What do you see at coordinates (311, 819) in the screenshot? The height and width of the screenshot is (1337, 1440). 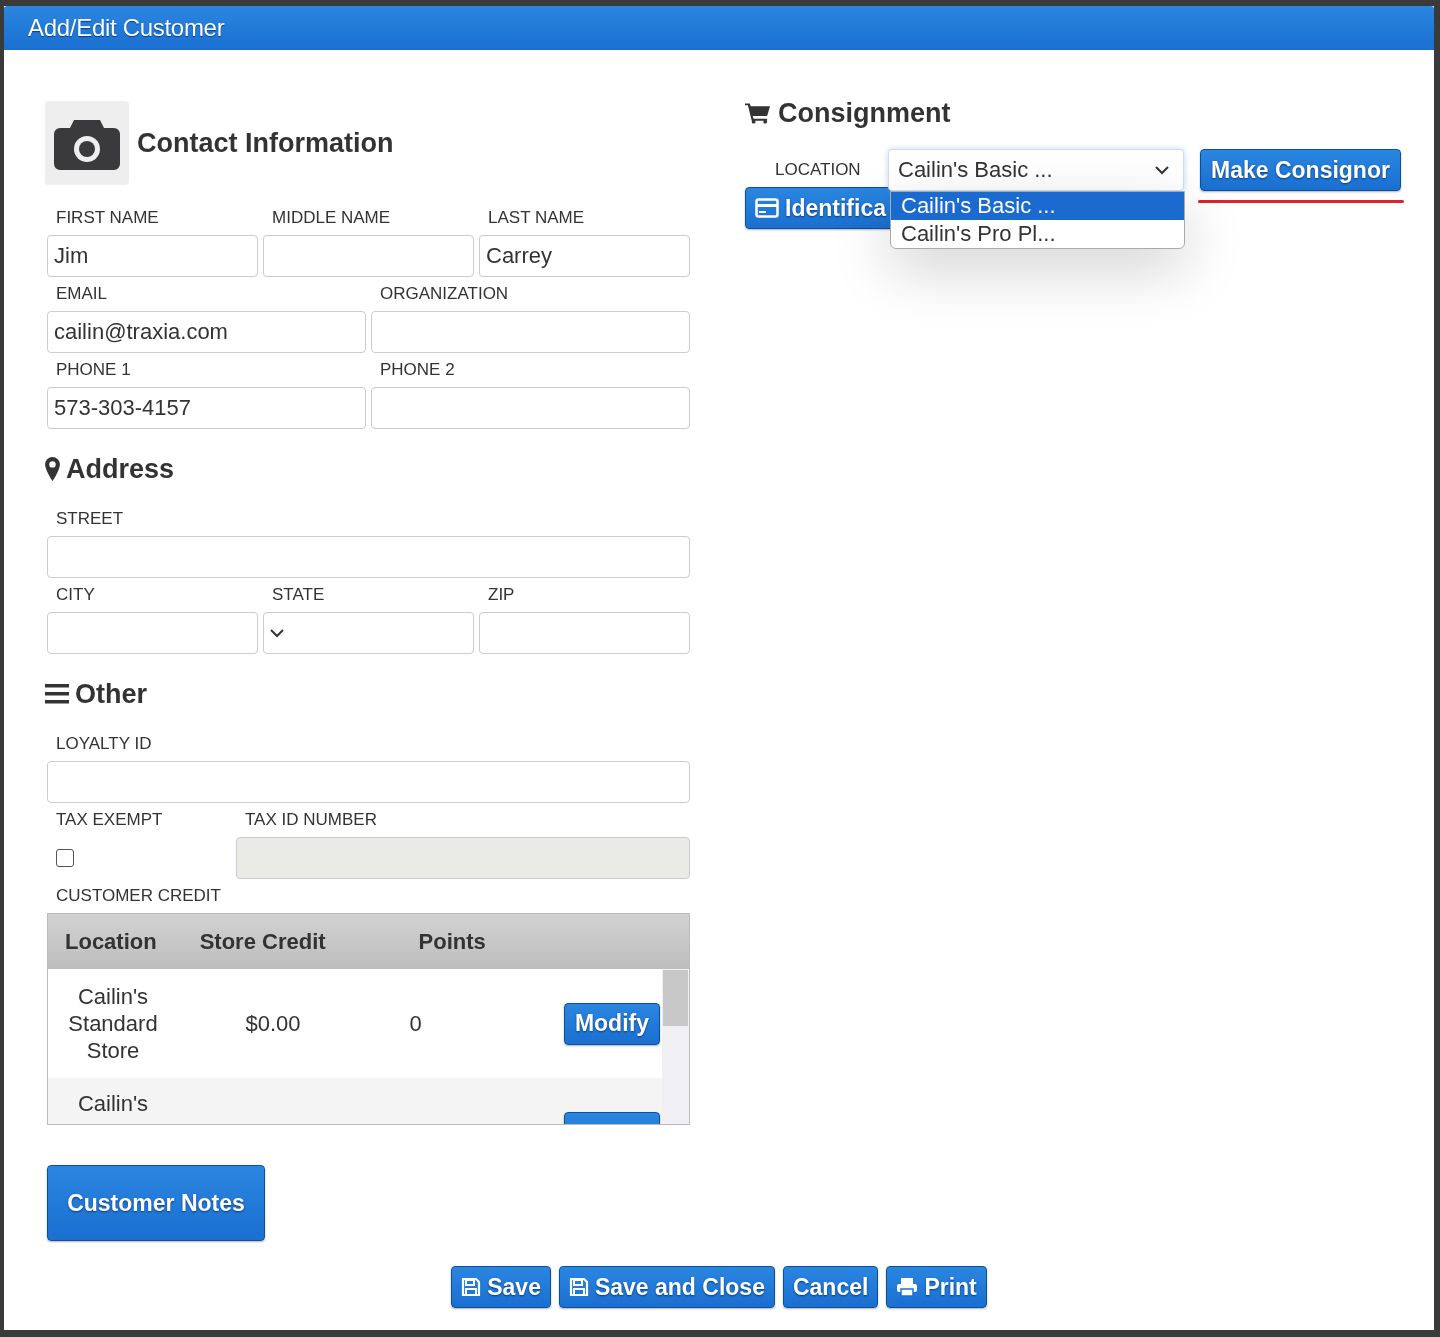 I see `field-label: TAX ID NUMBER` at bounding box center [311, 819].